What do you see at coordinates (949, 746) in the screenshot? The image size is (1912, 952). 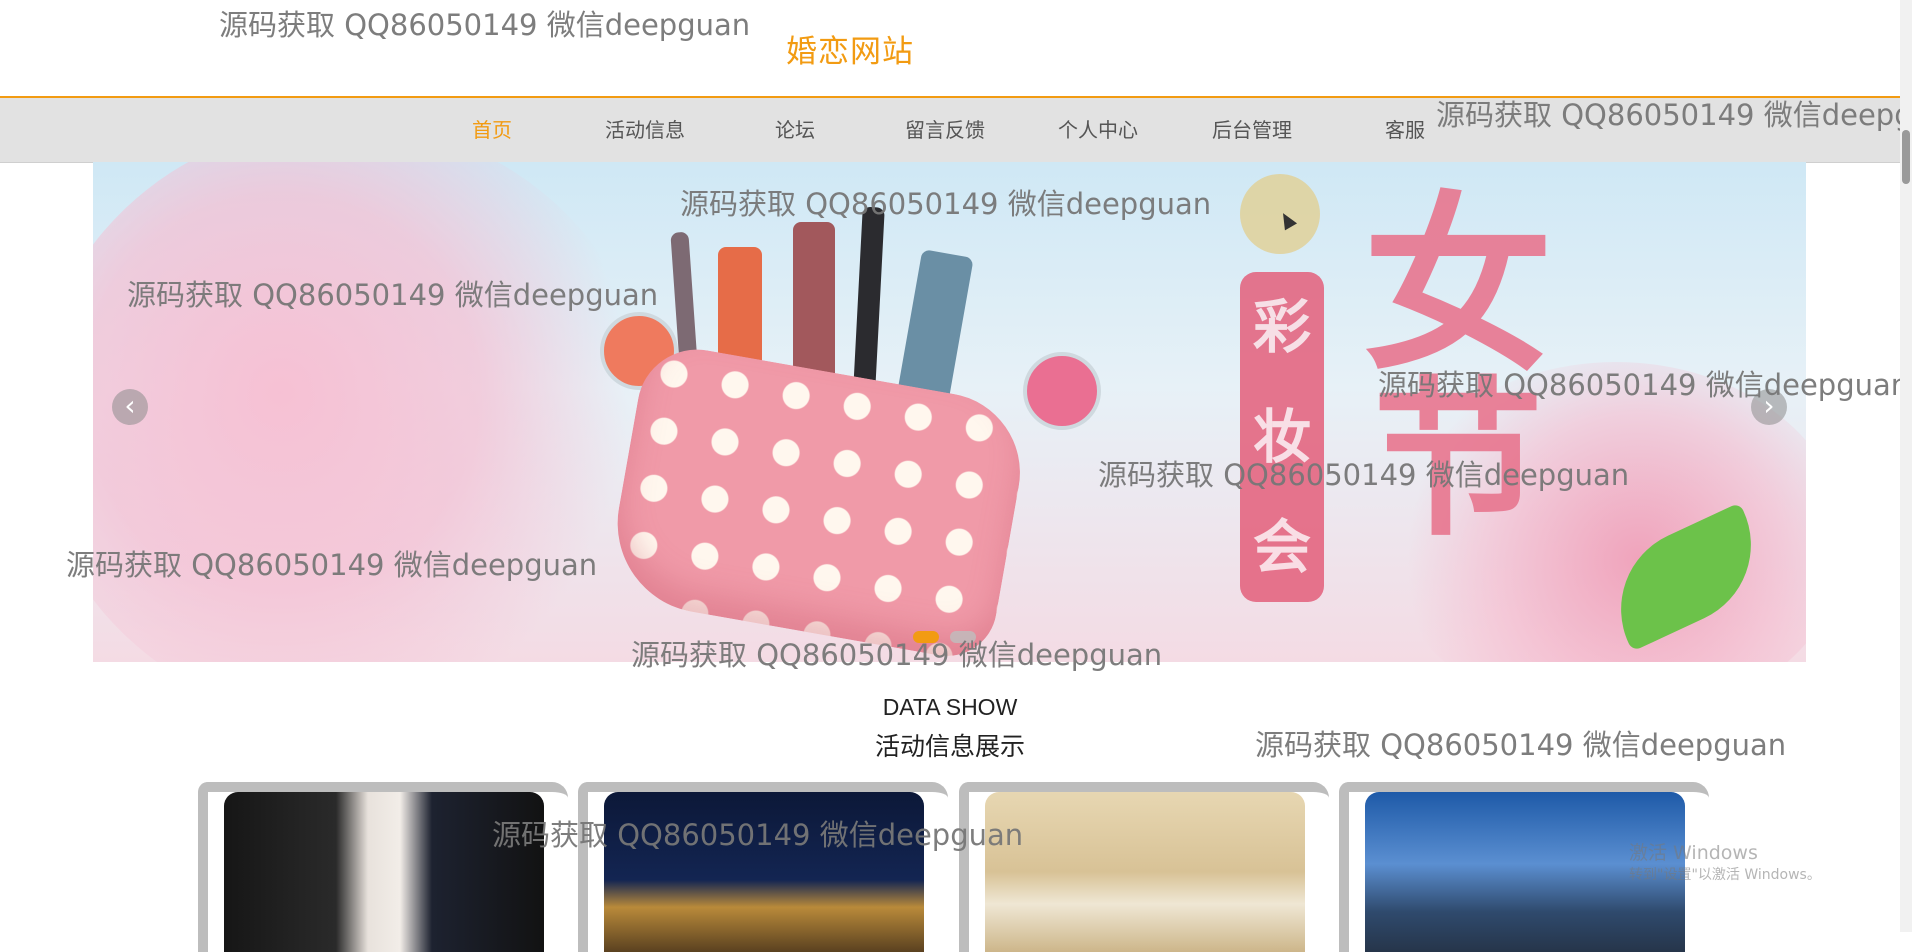 I see `section-title-cn: 活动信息展示` at bounding box center [949, 746].